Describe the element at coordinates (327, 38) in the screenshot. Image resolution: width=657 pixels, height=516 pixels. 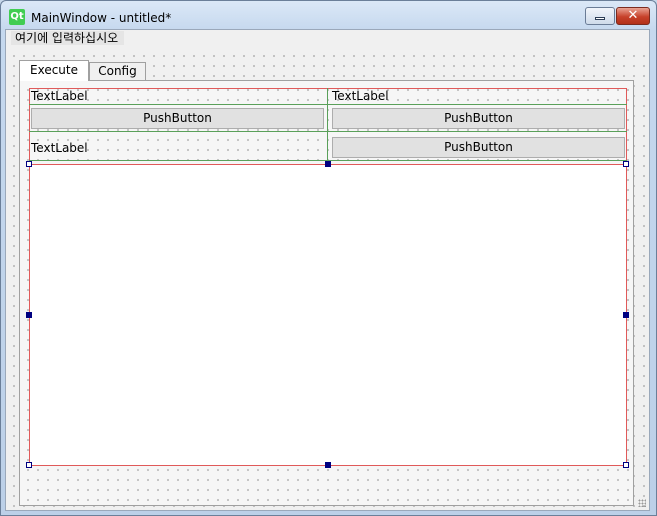
I see `menu-bar: 여기에 입력하십시오` at that location.